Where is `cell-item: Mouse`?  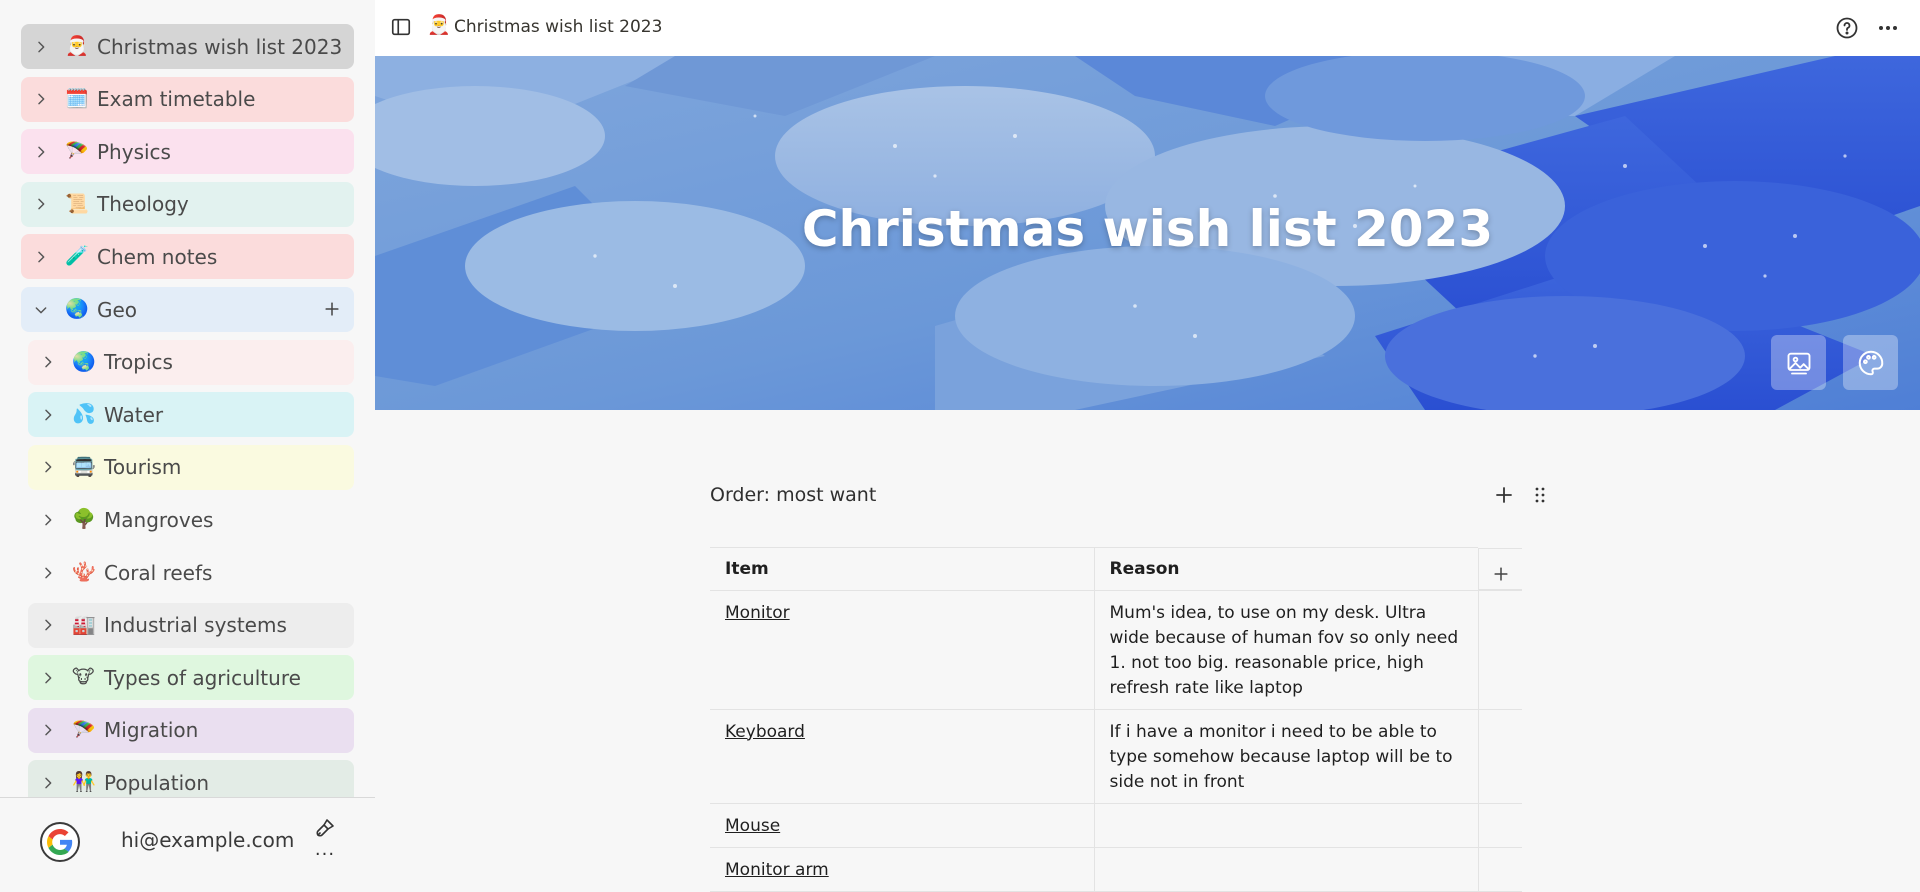 cell-item: Mouse is located at coordinates (902, 825).